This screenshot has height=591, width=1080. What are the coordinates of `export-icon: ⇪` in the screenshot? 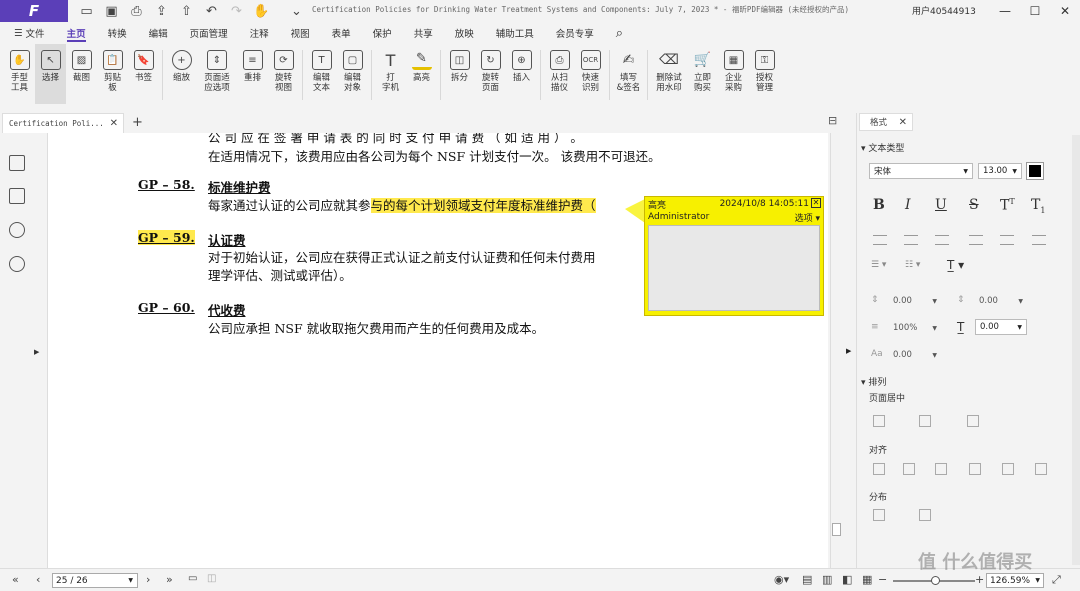 It's located at (161, 11).